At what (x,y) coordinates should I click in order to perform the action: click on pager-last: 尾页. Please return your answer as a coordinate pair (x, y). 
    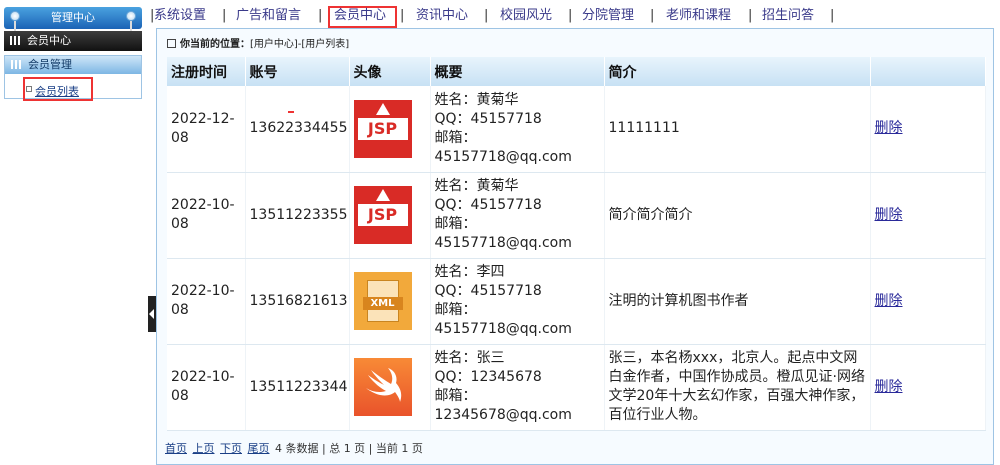
    Looking at the image, I should click on (259, 448).